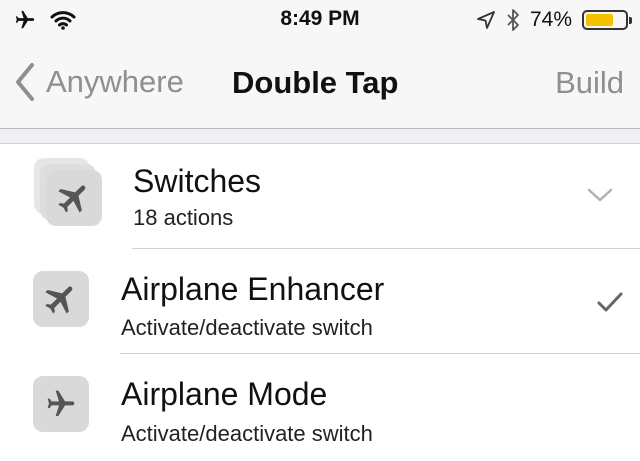  I want to click on page-title: Double Tap, so click(315, 82).